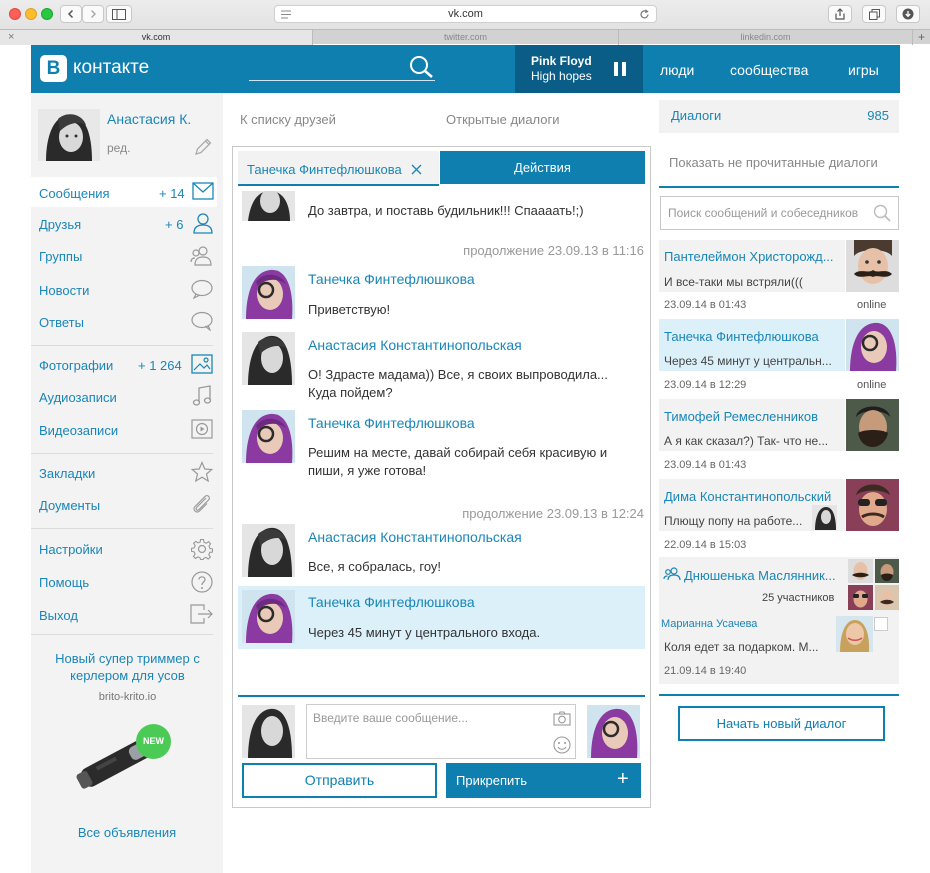  What do you see at coordinates (286, 14) in the screenshot?
I see `reader-icon` at bounding box center [286, 14].